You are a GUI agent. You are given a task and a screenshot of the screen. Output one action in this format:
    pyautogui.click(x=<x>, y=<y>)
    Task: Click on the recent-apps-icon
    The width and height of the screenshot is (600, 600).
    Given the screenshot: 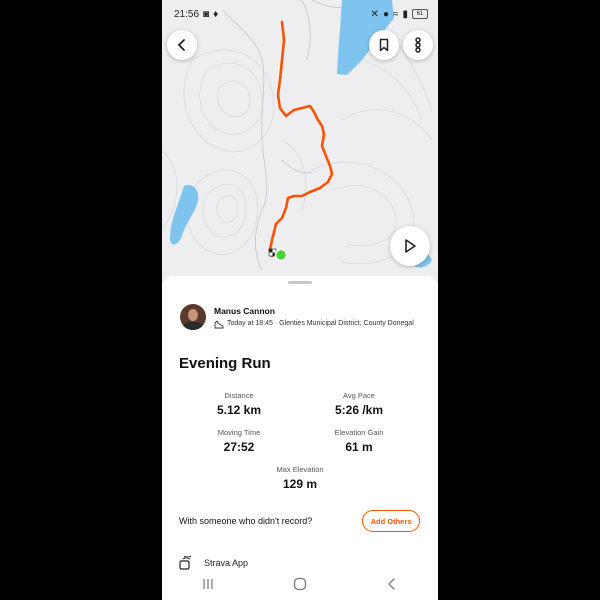 What is the action you would take?
    pyautogui.click(x=208, y=584)
    